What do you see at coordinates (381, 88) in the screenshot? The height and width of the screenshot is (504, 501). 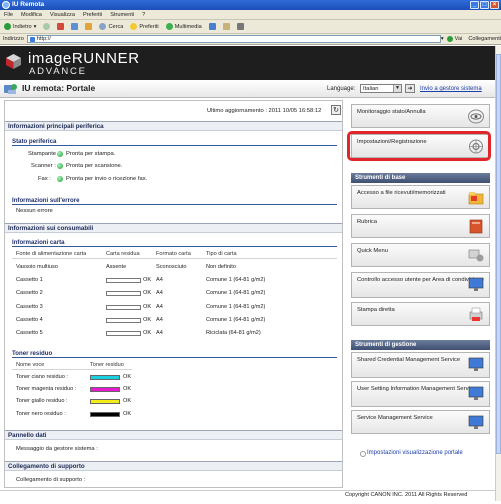 I see `language-select: Italian ▼` at bounding box center [381, 88].